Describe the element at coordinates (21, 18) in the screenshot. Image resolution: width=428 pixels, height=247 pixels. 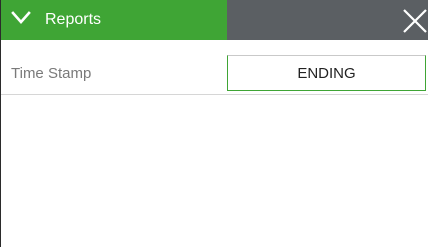
I see `chevron-down-icon` at that location.